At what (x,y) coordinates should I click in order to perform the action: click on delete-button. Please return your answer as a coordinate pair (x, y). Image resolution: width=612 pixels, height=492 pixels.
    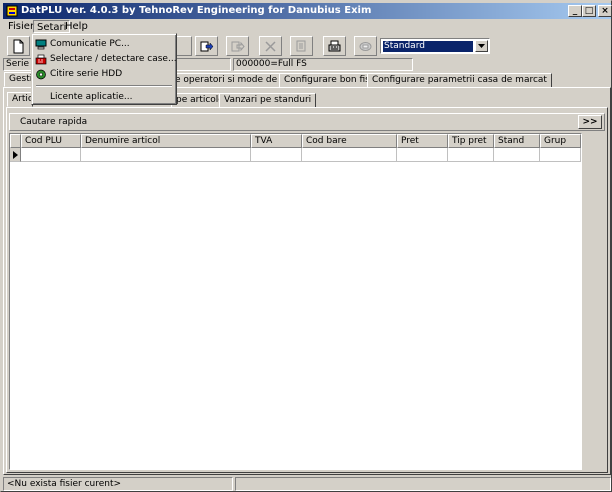
    Looking at the image, I should click on (270, 46).